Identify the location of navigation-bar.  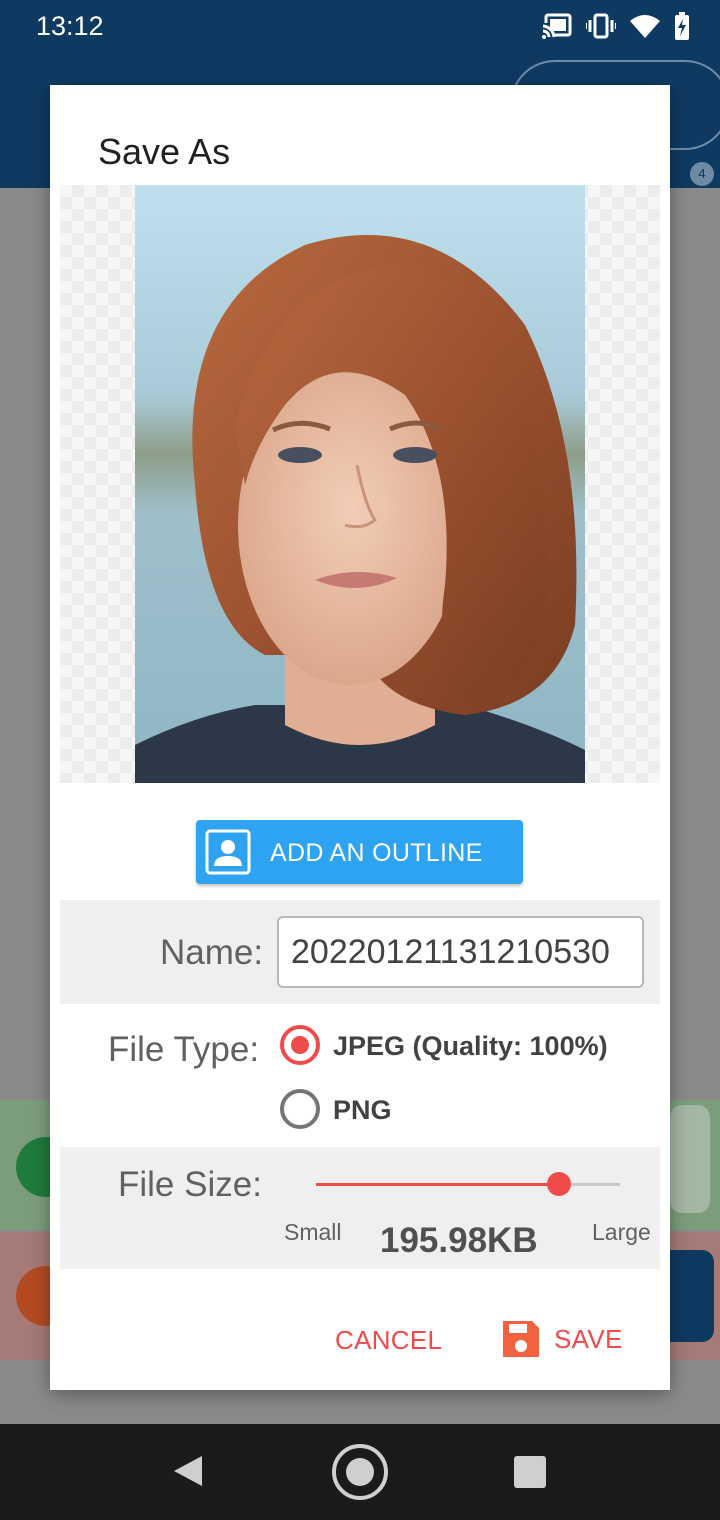
(360, 1472).